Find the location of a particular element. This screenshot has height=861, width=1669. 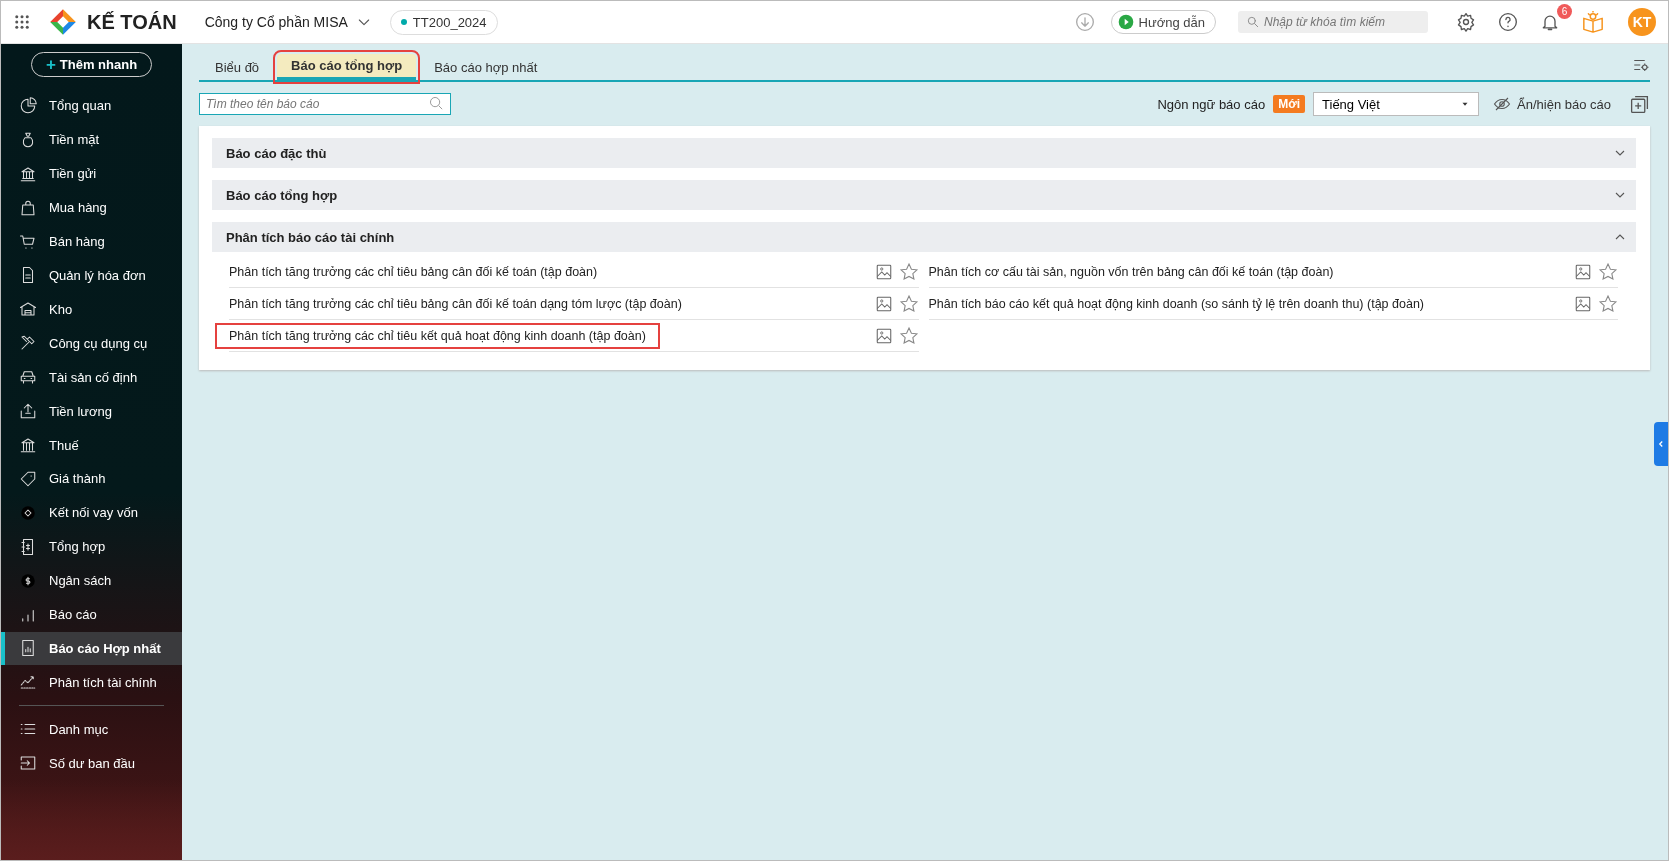

settings-button is located at coordinates (1466, 22).